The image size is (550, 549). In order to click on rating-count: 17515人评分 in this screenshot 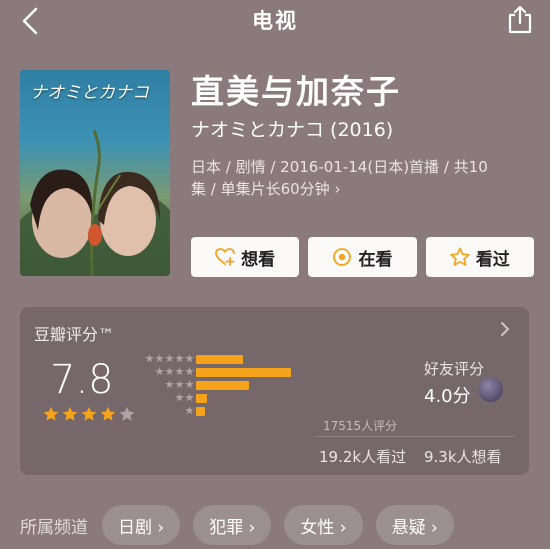, I will do `click(360, 426)`.